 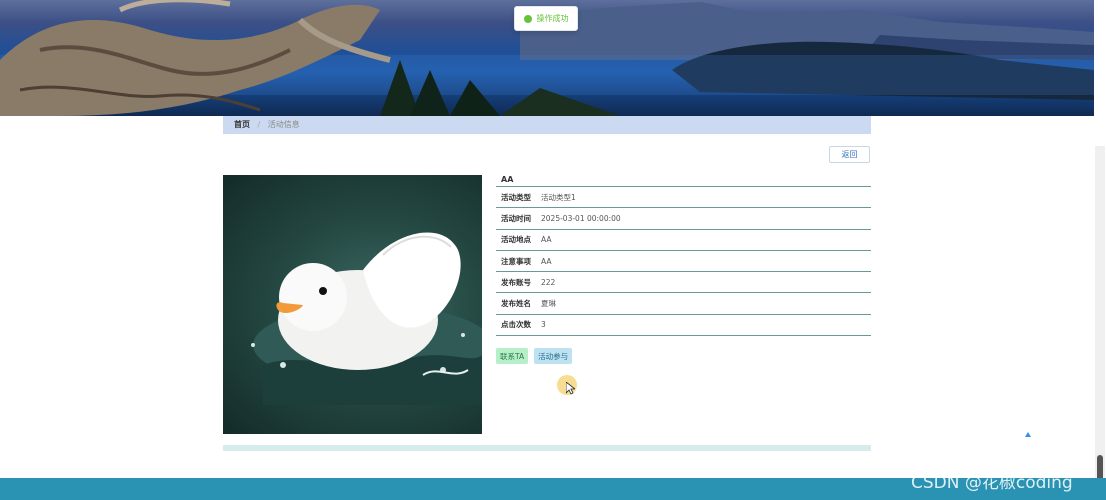 What do you see at coordinates (516, 240) in the screenshot?
I see `detail-label: 活动地点` at bounding box center [516, 240].